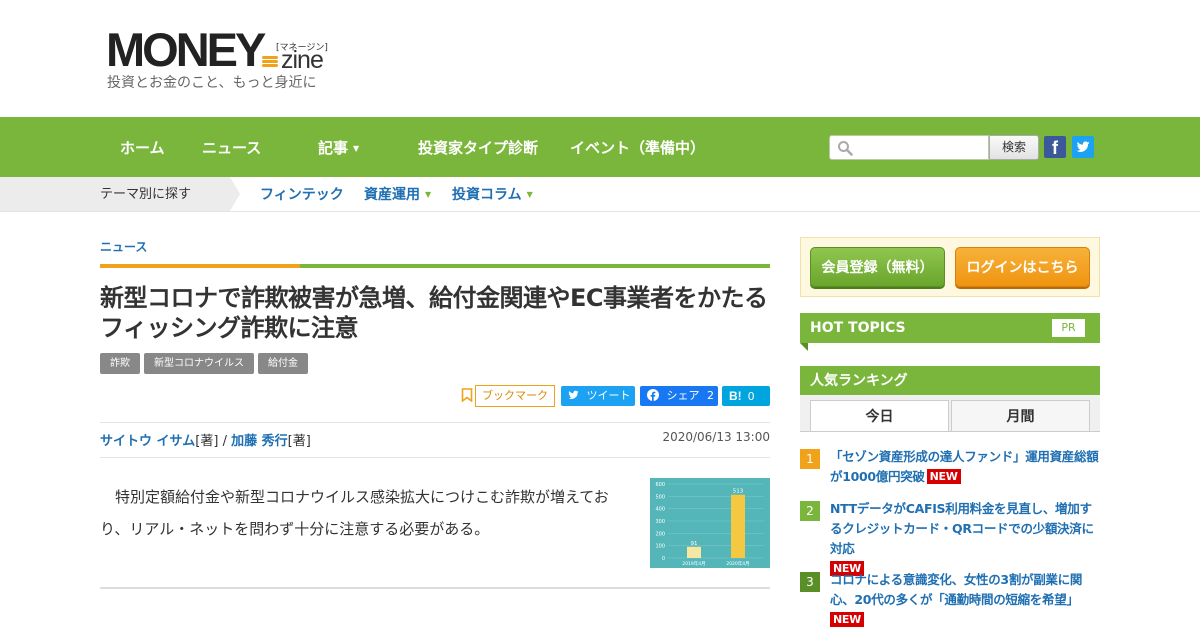 Image resolution: width=1200 pixels, height=630 pixels. I want to click on chart-y-tick: 400, so click(660, 510).